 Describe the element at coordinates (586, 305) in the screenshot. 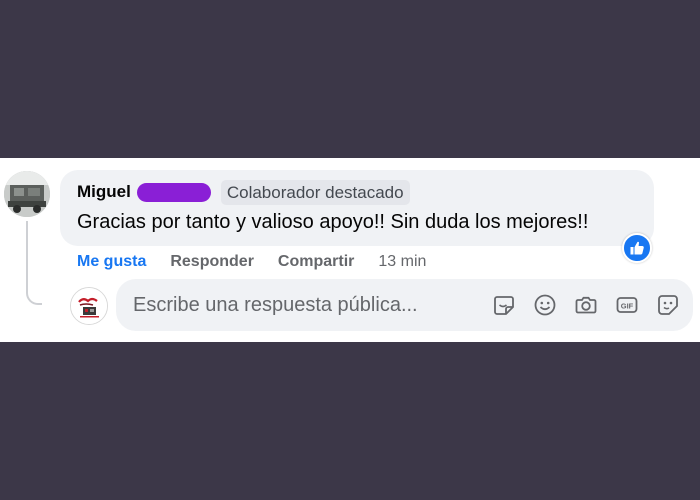

I see `camera-icon` at that location.